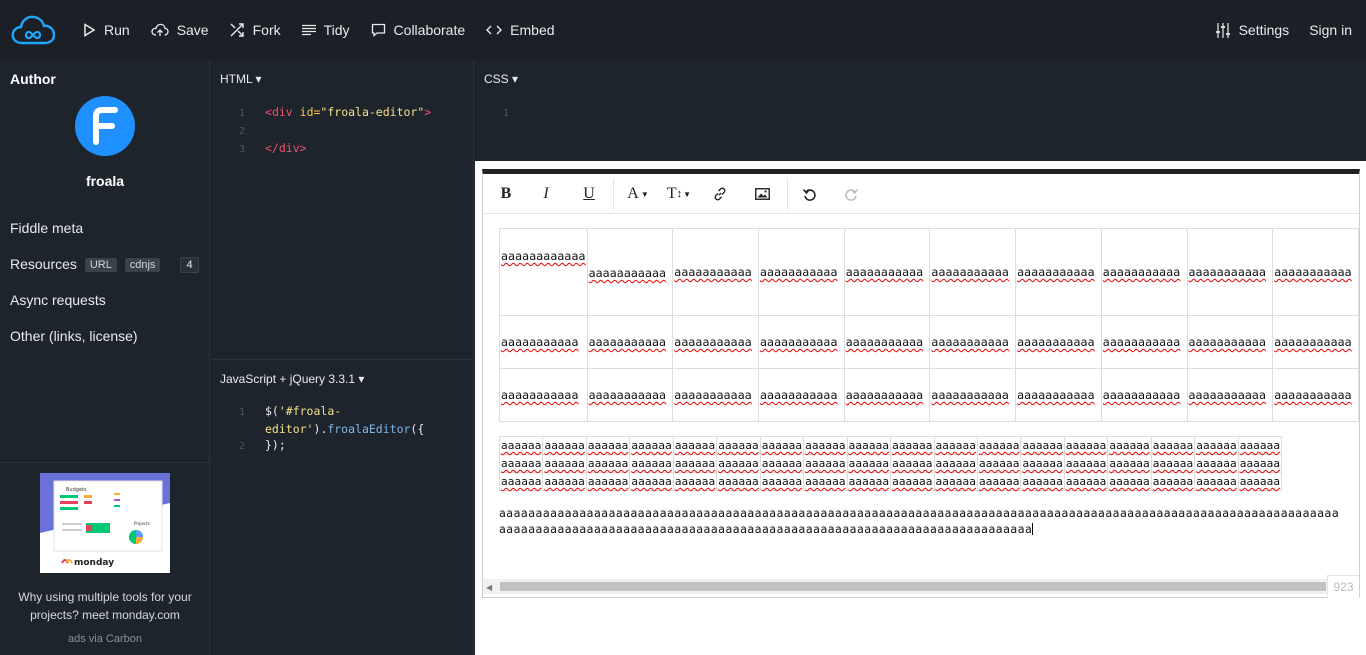 This screenshot has width=1366, height=655. What do you see at coordinates (105, 126) in the screenshot?
I see `avatar` at bounding box center [105, 126].